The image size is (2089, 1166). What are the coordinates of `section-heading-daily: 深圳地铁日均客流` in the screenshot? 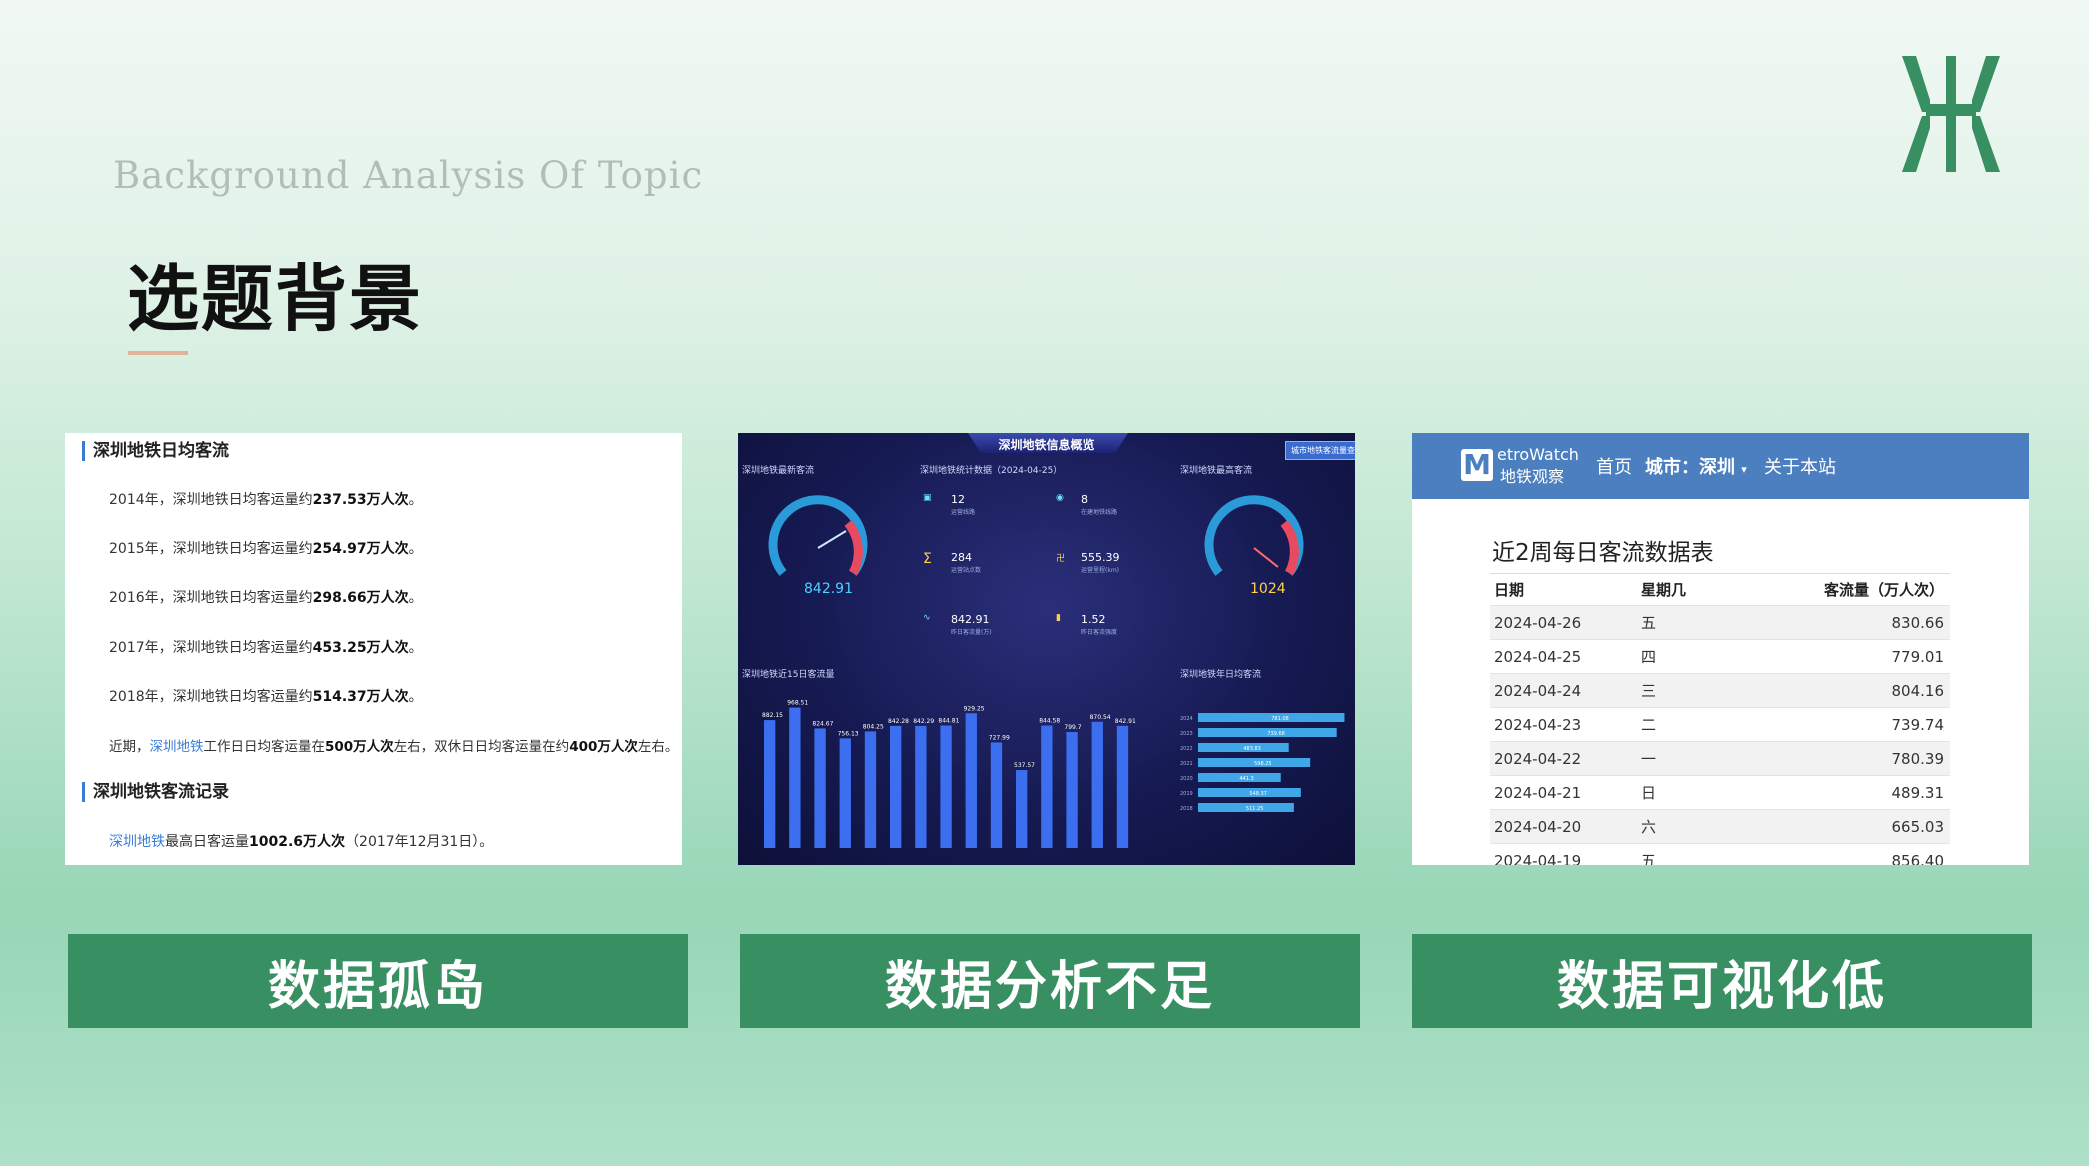 It's located at (155, 451).